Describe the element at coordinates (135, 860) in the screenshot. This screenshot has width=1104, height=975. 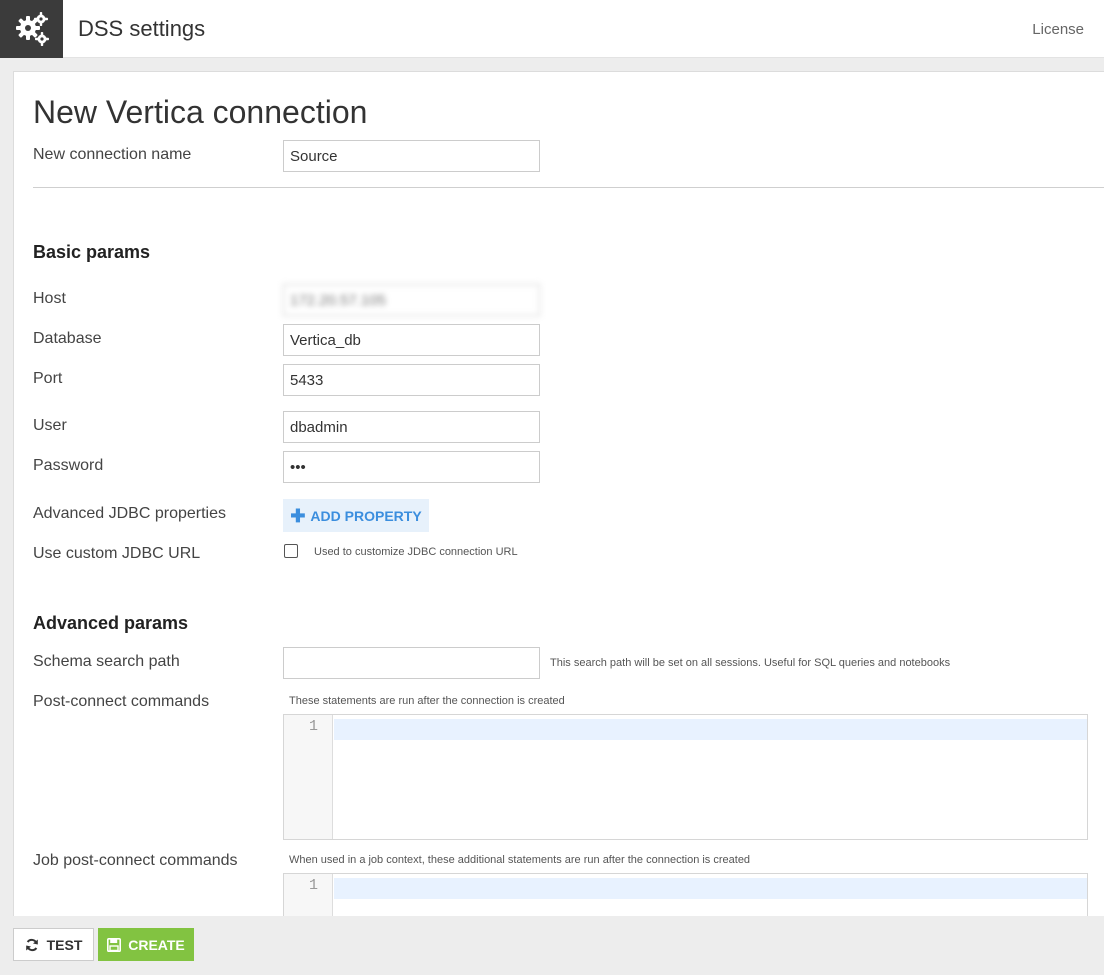
I see `job-post-connect-label: Job post-connect commands` at that location.